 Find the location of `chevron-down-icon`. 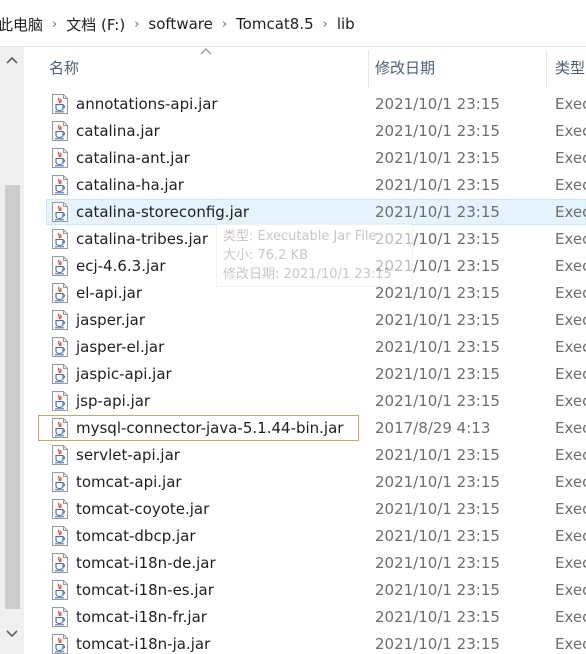

chevron-down-icon is located at coordinates (12, 634).